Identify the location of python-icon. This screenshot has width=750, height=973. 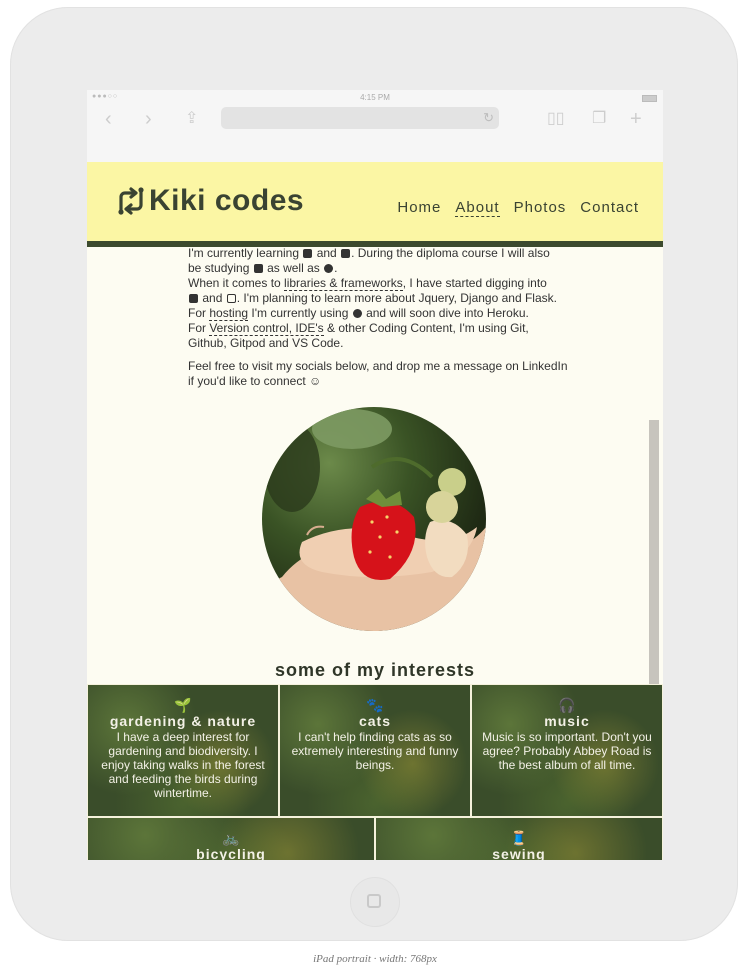
(329, 268).